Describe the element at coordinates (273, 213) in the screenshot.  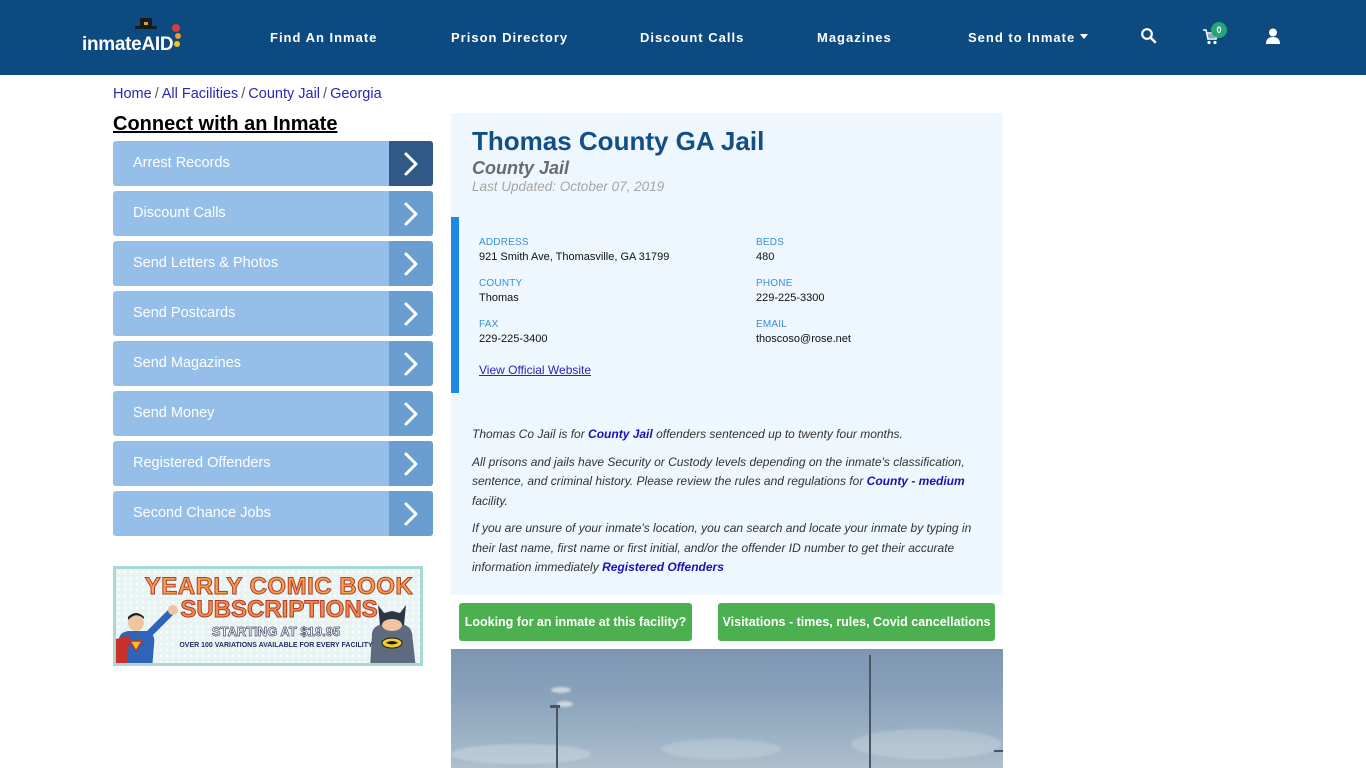
I see `sidebar-item-discount-calls: Discount Calls` at that location.